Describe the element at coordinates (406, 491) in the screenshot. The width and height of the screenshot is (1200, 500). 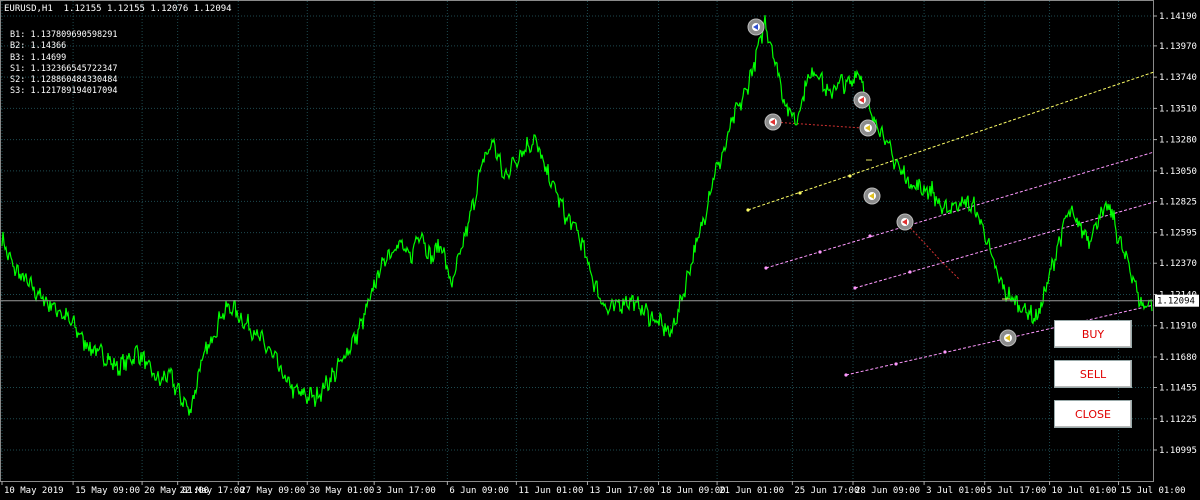
I see `time-label: 3 Jun 17:00` at that location.